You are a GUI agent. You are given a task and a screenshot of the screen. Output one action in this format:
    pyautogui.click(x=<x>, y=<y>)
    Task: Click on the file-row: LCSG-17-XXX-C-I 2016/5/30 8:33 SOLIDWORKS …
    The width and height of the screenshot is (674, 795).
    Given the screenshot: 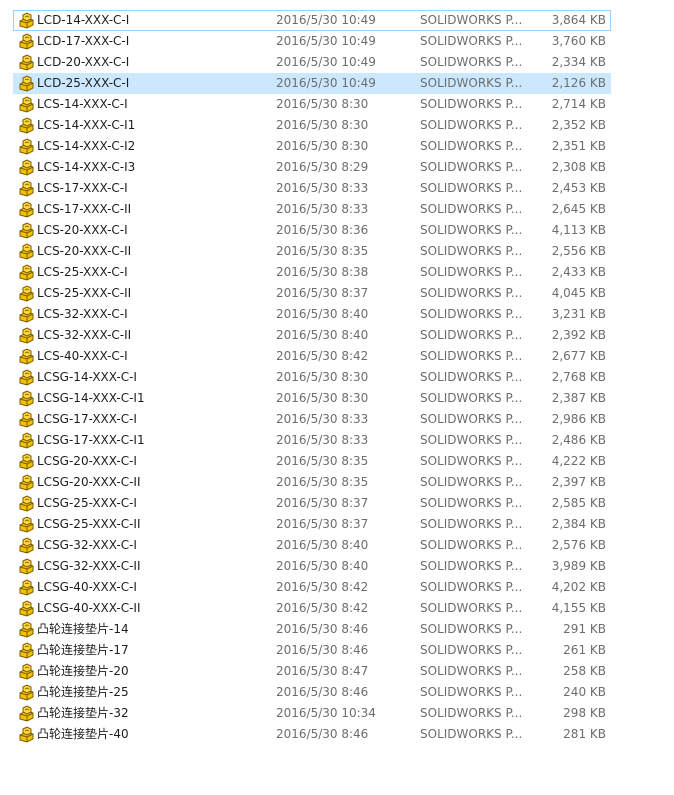 What is the action you would take?
    pyautogui.click(x=312, y=419)
    